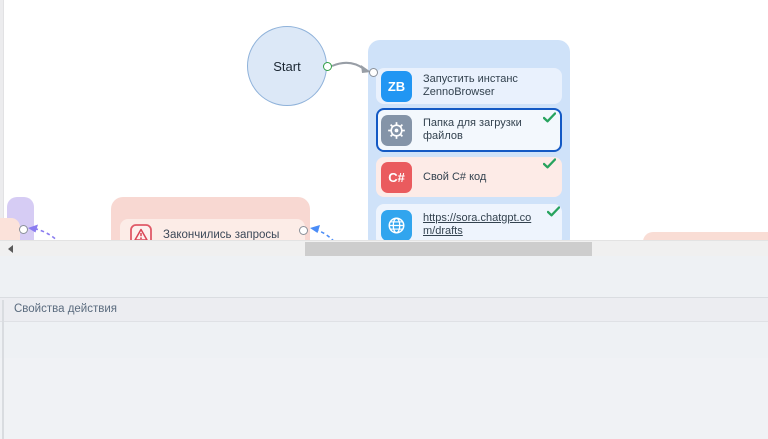  What do you see at coordinates (482, 225) in the screenshot?
I see `action-block-url-link: https://sora.chatgpt.com/drafts` at bounding box center [482, 225].